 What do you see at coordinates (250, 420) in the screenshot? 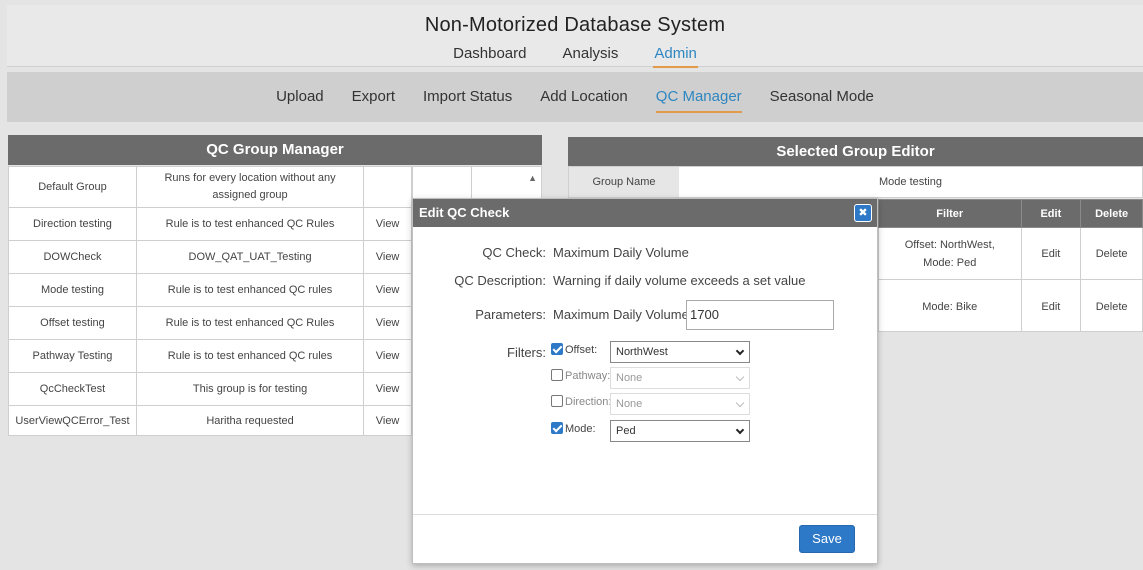
I see `group-description: Haritha requested` at bounding box center [250, 420].